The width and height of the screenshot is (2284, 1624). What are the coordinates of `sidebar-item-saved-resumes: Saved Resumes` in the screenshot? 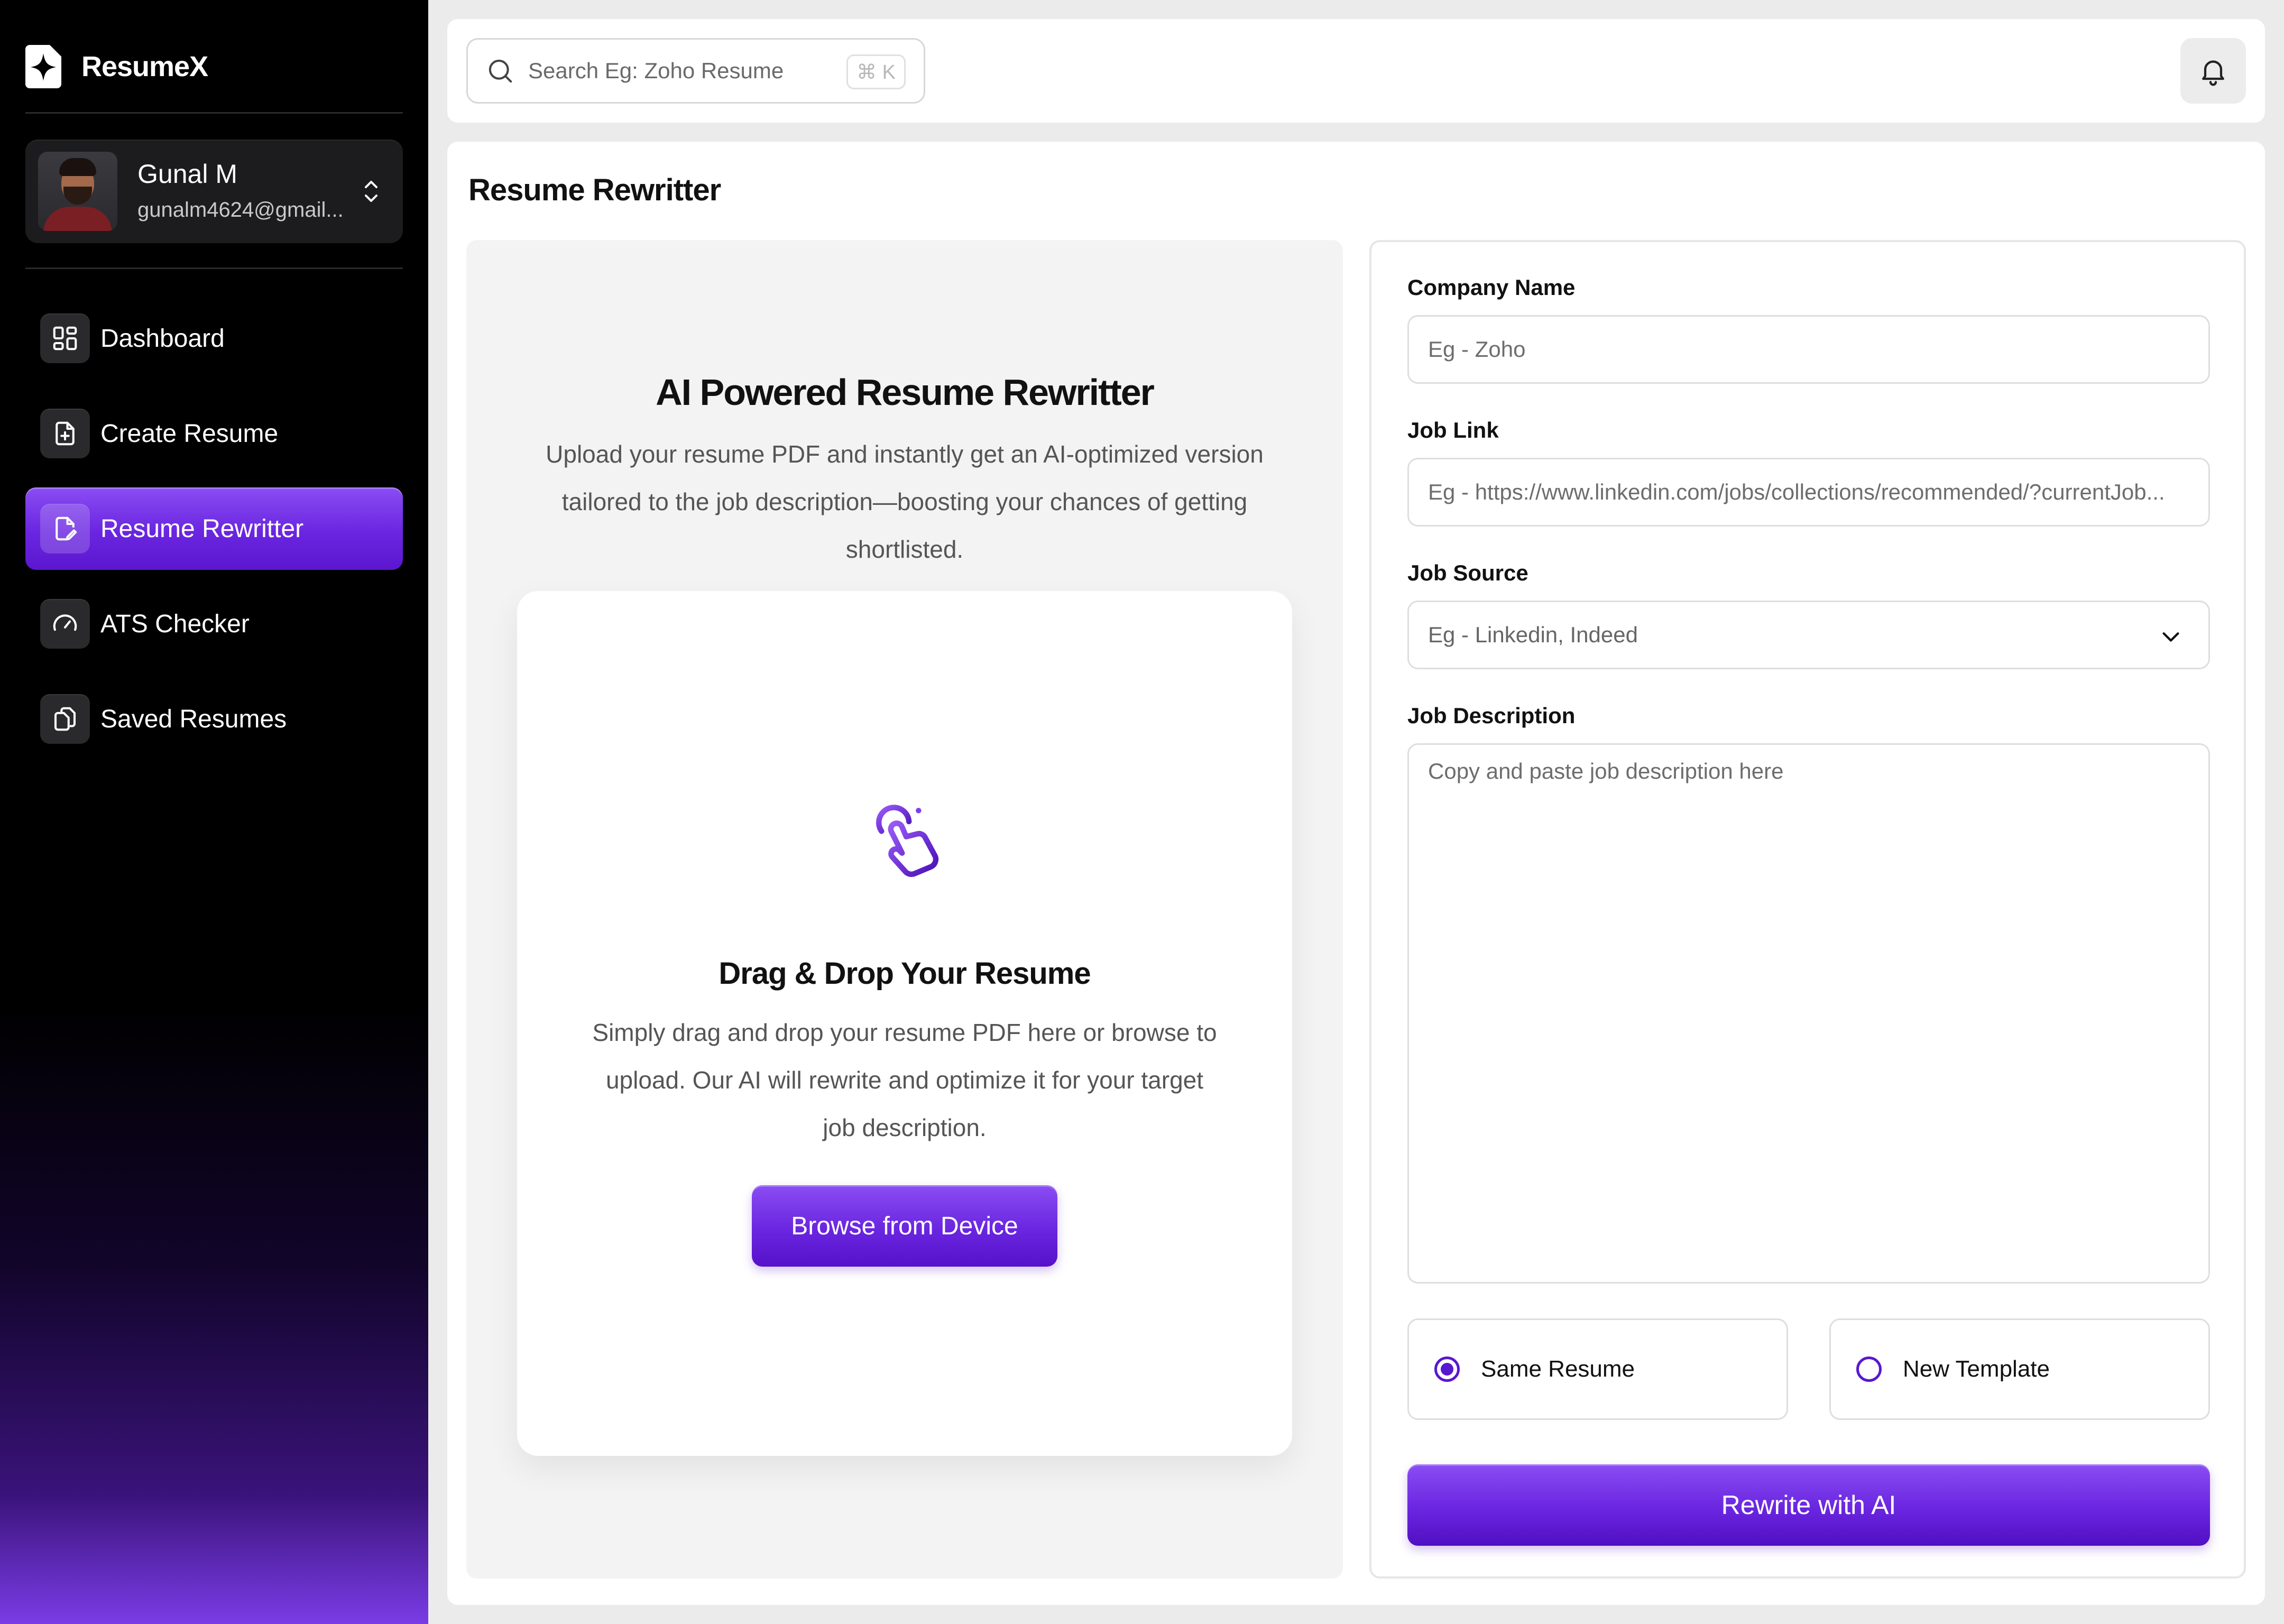 It's located at (214, 719).